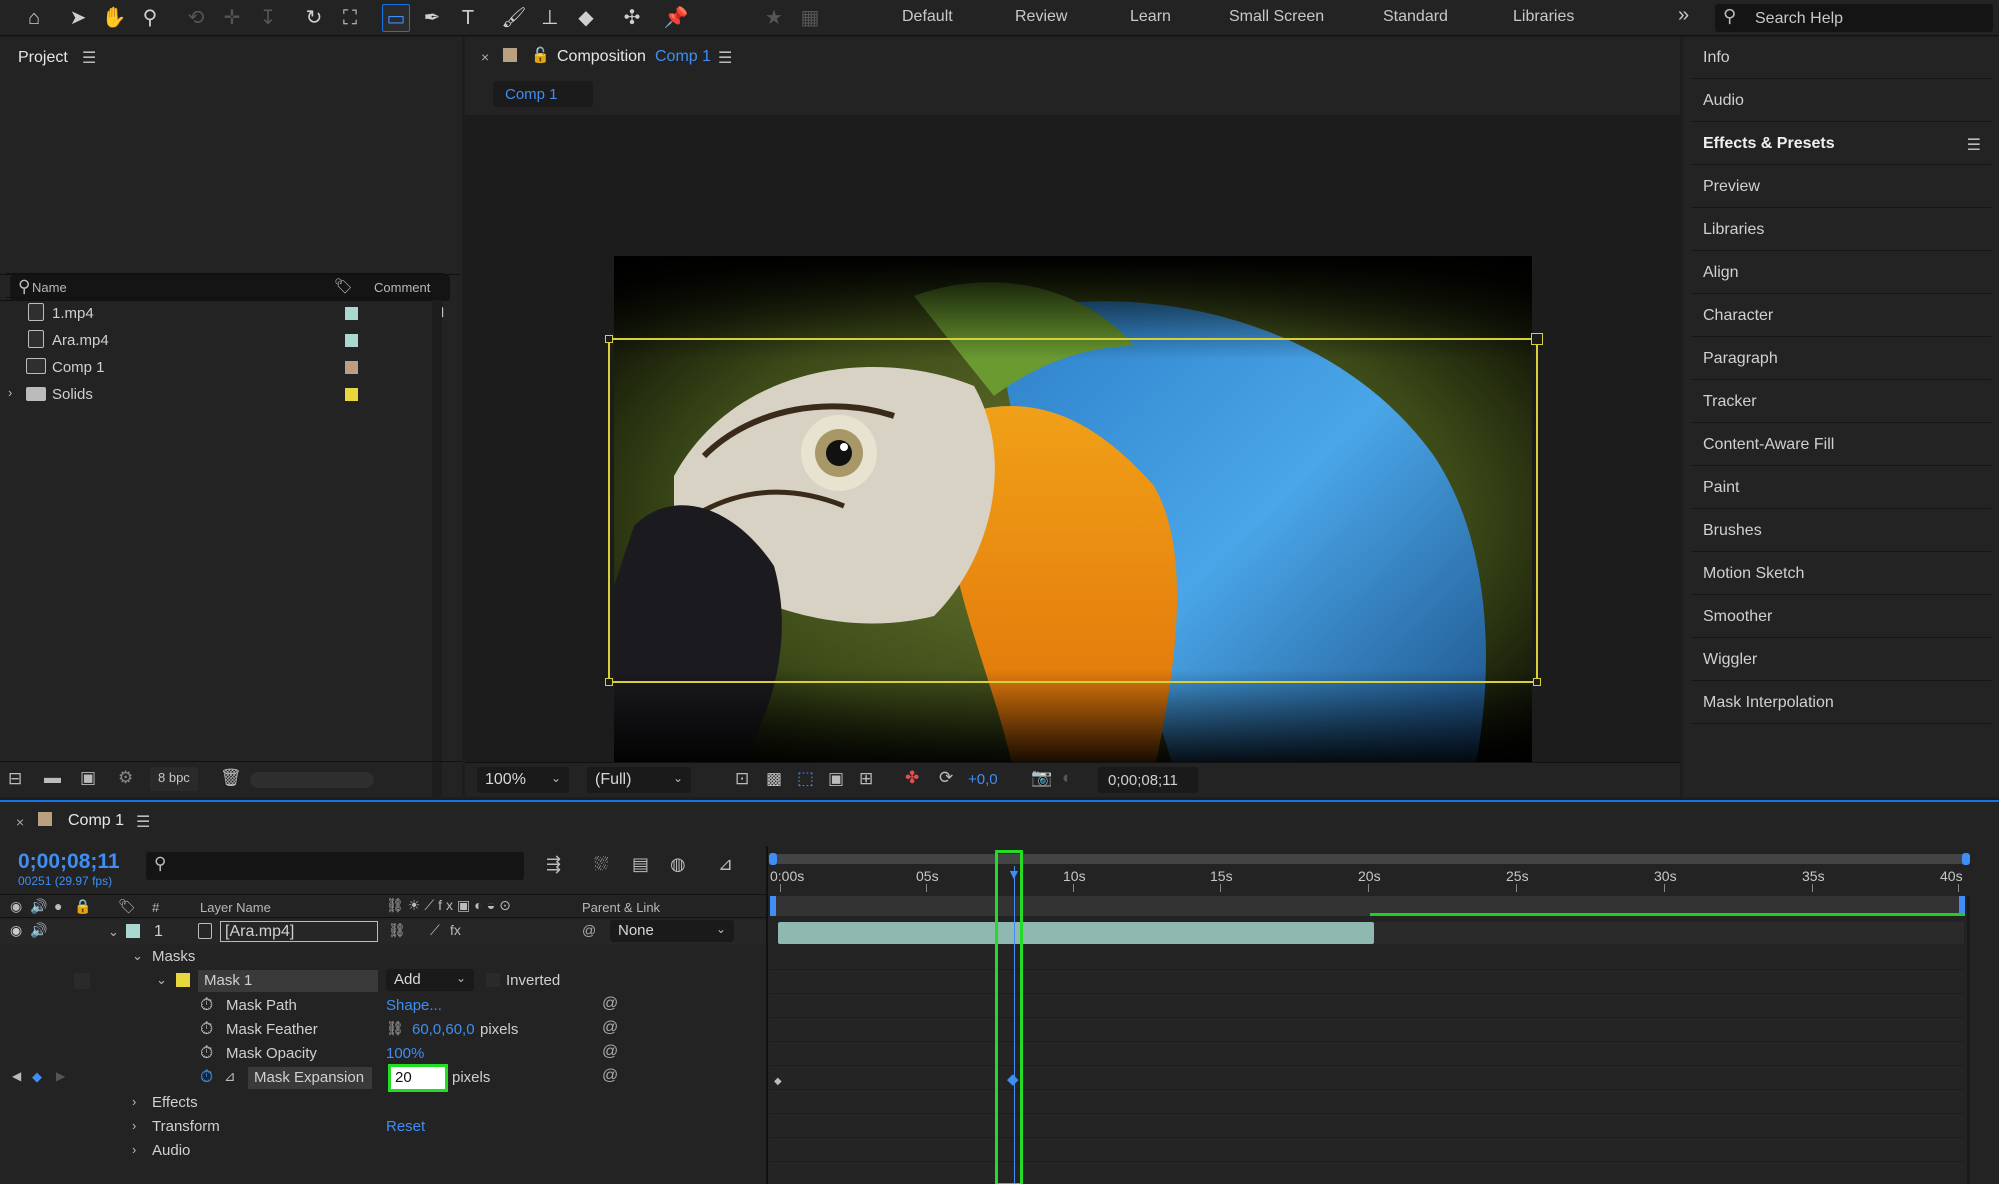 The width and height of the screenshot is (1999, 1184). What do you see at coordinates (1974, 145) in the screenshot?
I see `effects-presets-menu-icon: ☰` at bounding box center [1974, 145].